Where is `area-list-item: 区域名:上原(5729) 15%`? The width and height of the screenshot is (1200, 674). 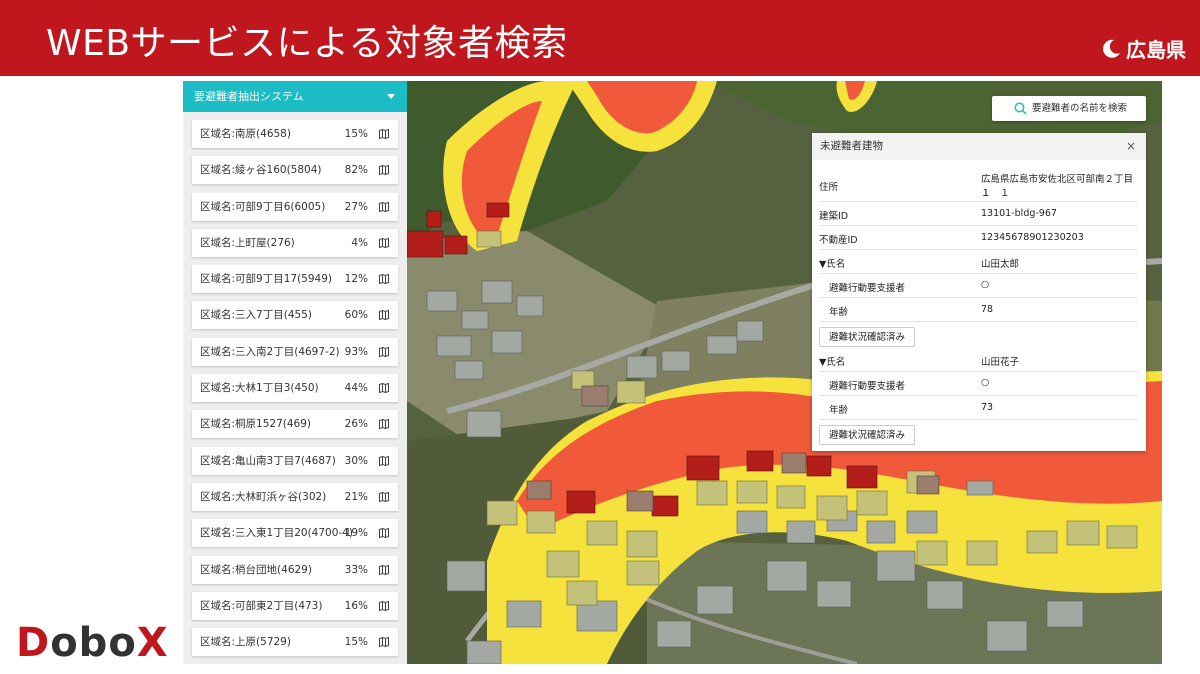
area-list-item: 区域名:上原(5729) 15% is located at coordinates (295, 642).